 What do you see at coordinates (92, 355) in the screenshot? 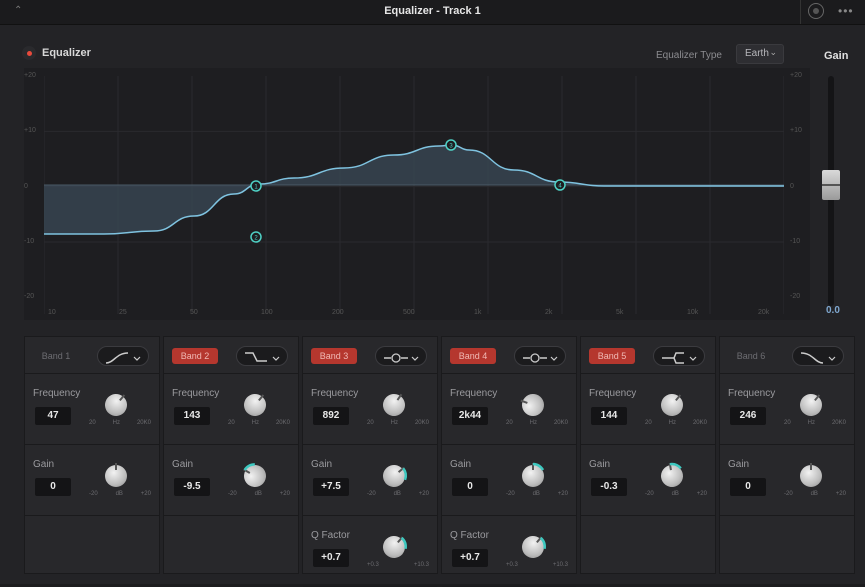
I see `band-header: Band 1` at bounding box center [92, 355].